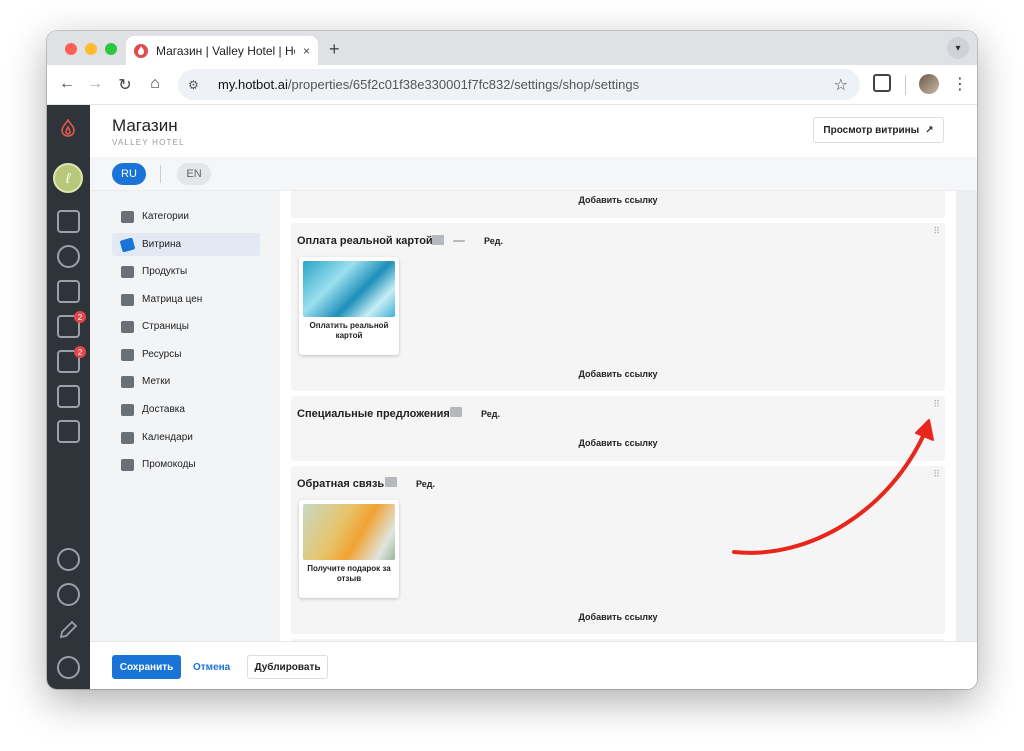 Image resolution: width=1024 pixels, height=751 pixels. Describe the element at coordinates (68, 630) in the screenshot. I see `pencil-icon` at that location.